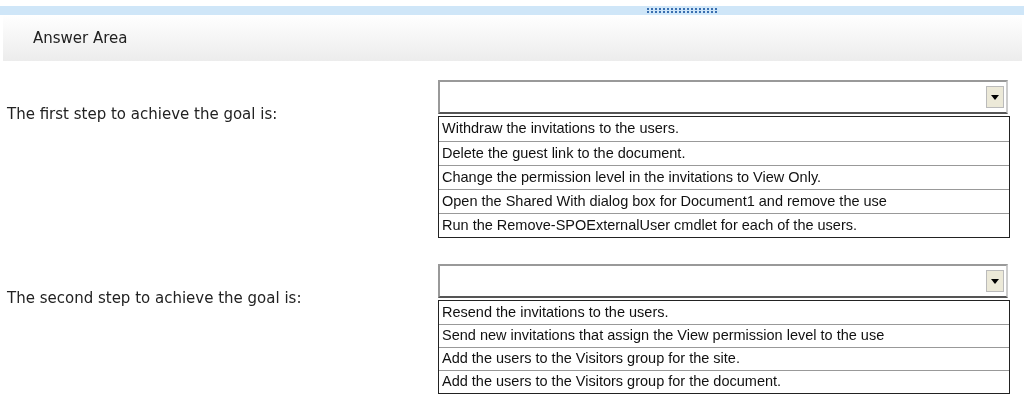 Image resolution: width=1024 pixels, height=411 pixels. What do you see at coordinates (724, 177) in the screenshot?
I see `option-item: Change the permission level in the invitations to View Only.` at bounding box center [724, 177].